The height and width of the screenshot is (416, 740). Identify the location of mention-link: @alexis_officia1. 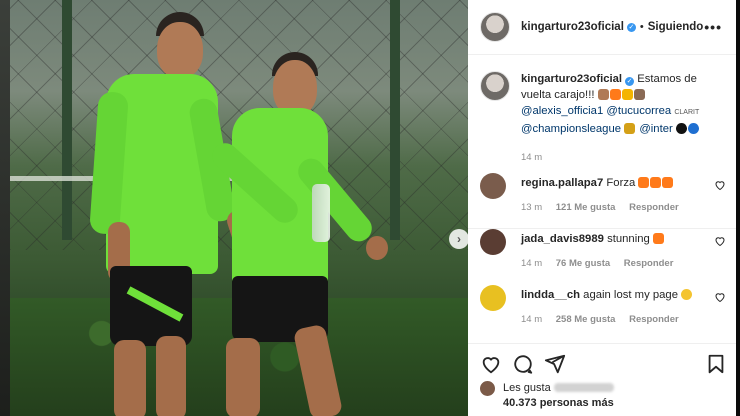
(562, 111).